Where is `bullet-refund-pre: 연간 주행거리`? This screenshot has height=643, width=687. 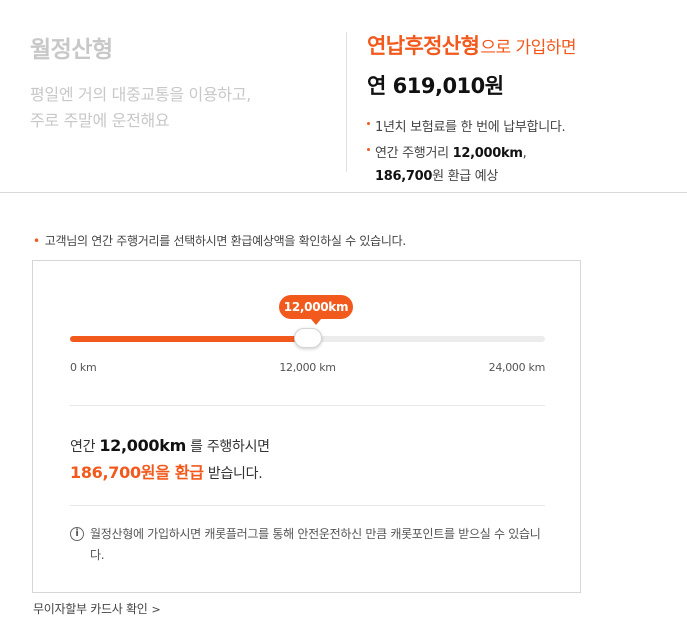 bullet-refund-pre: 연간 주행거리 is located at coordinates (414, 153).